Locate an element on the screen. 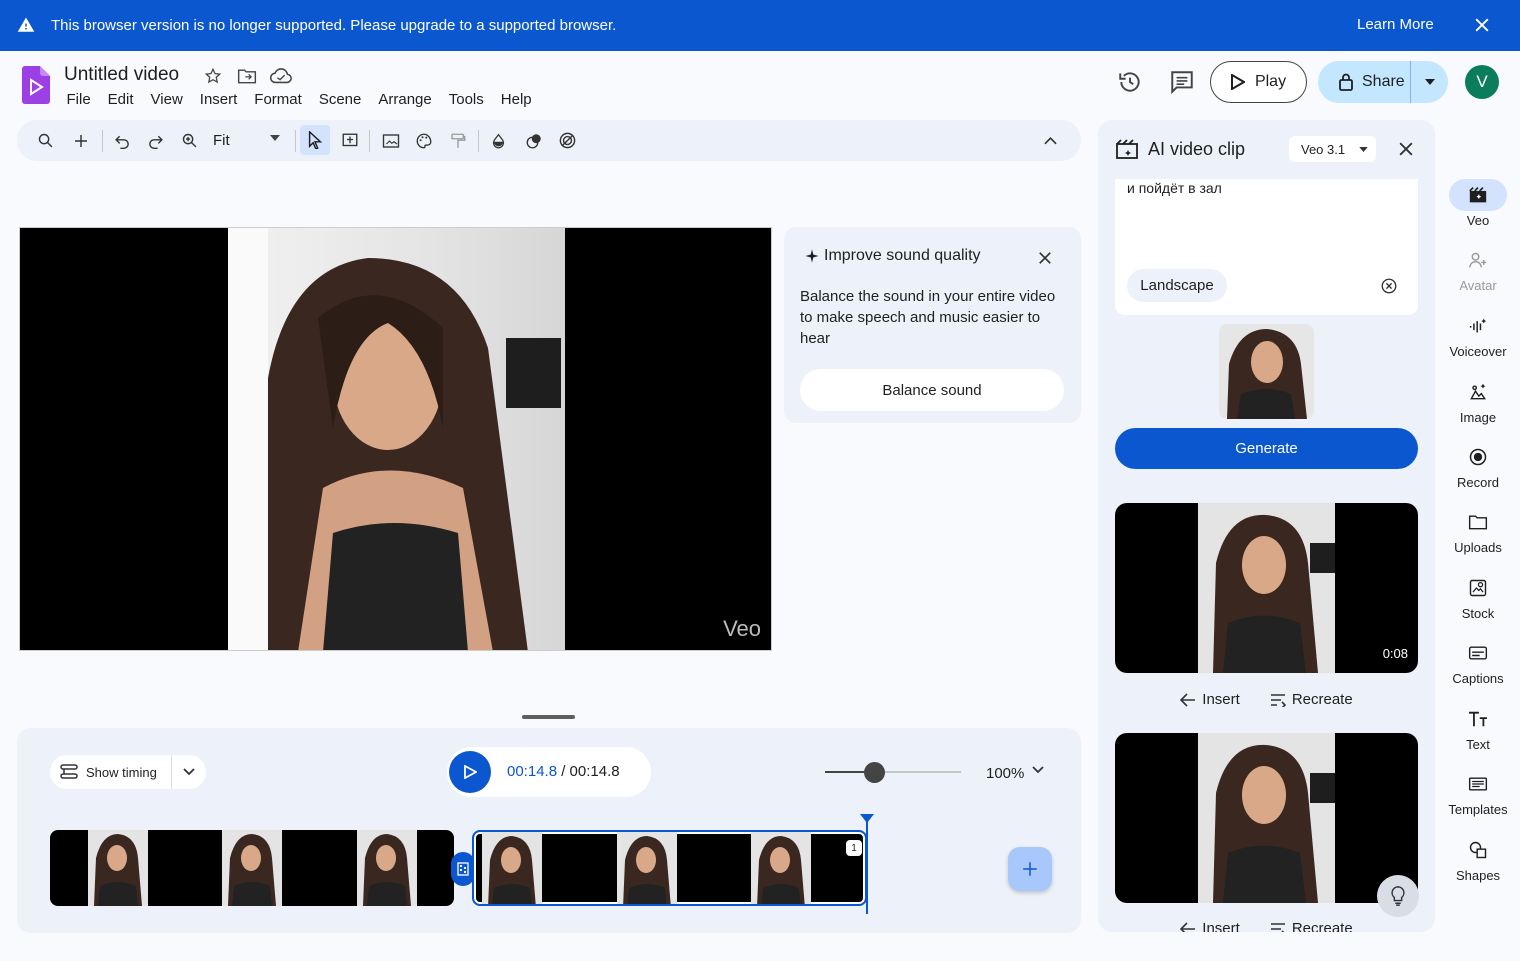 This screenshot has height=961, width=1520. zoom-select: Fit is located at coordinates (221, 140).